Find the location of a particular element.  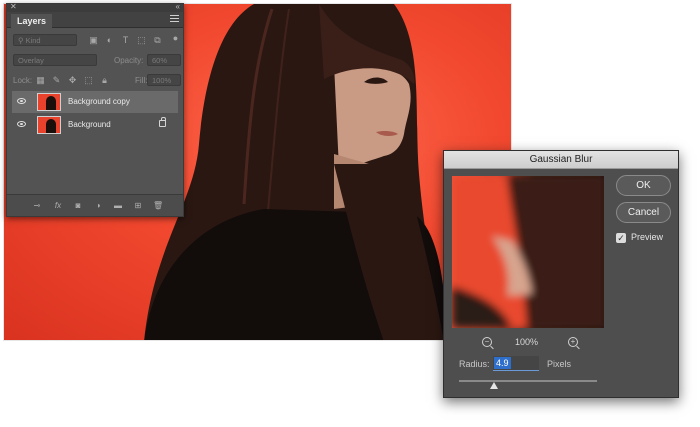

zoom-level: 100% is located at coordinates (527, 342).